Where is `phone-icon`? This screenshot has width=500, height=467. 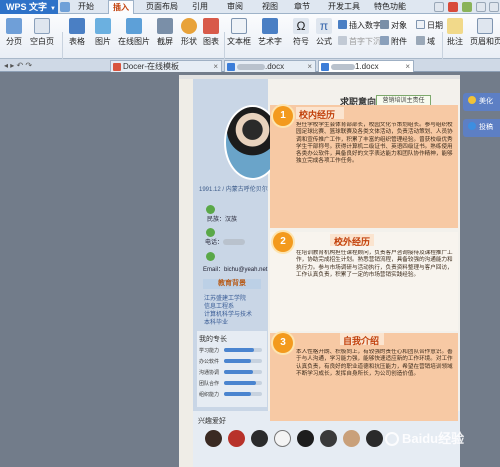
phone-icon is located at coordinates (210, 232).